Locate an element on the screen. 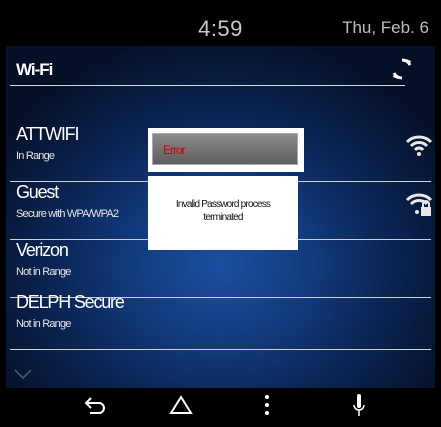 This screenshot has height=427, width=441. row-divider is located at coordinates (220, 349).